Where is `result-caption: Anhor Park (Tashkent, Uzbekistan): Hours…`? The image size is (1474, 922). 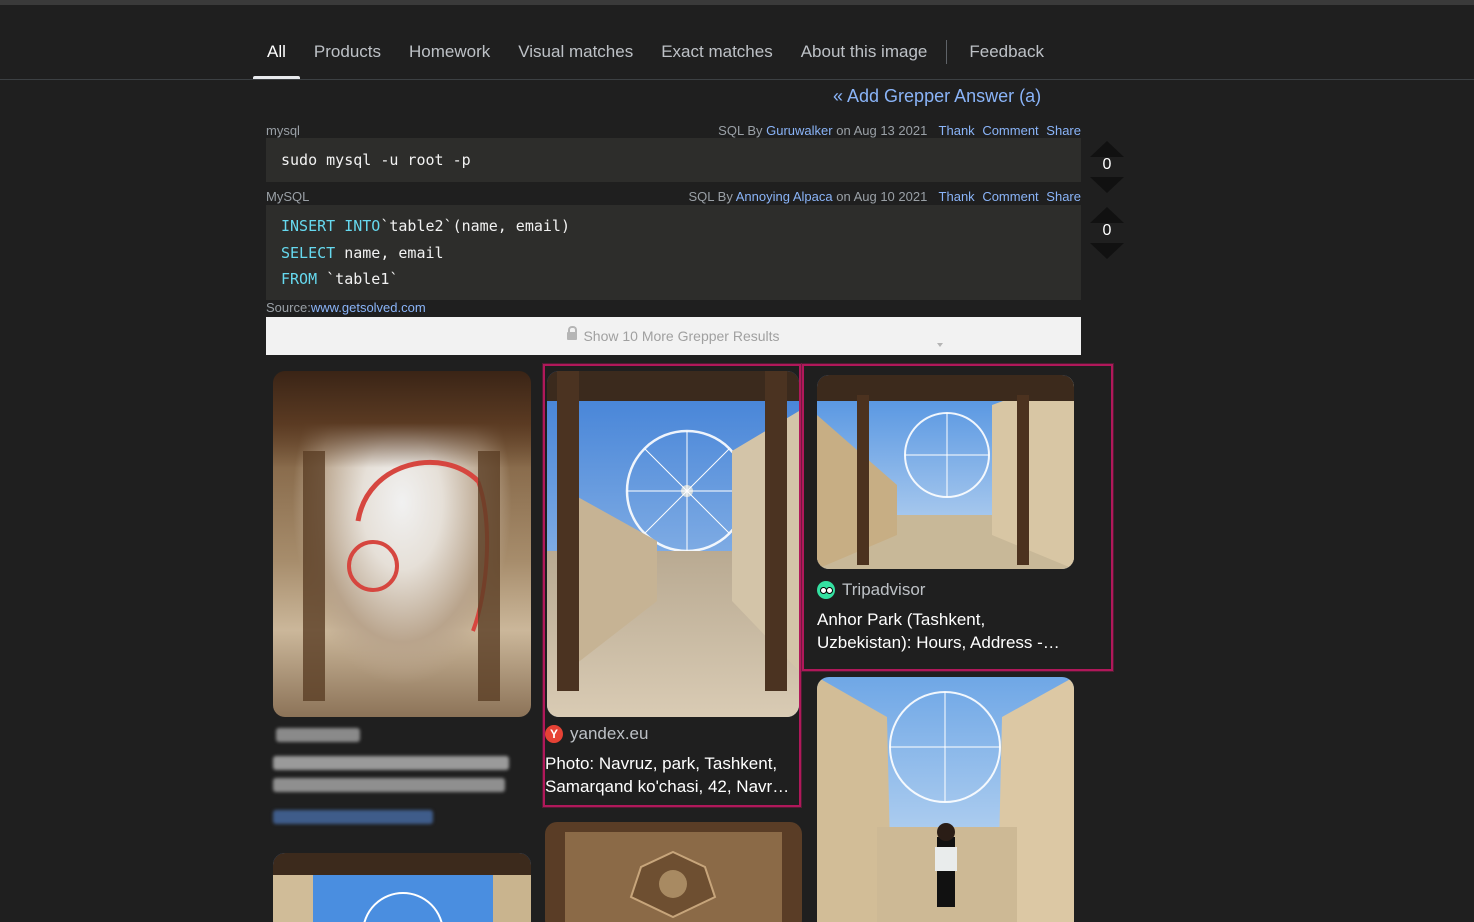 result-caption: Anhor Park (Tashkent, Uzbekistan): Hours… is located at coordinates (938, 631).